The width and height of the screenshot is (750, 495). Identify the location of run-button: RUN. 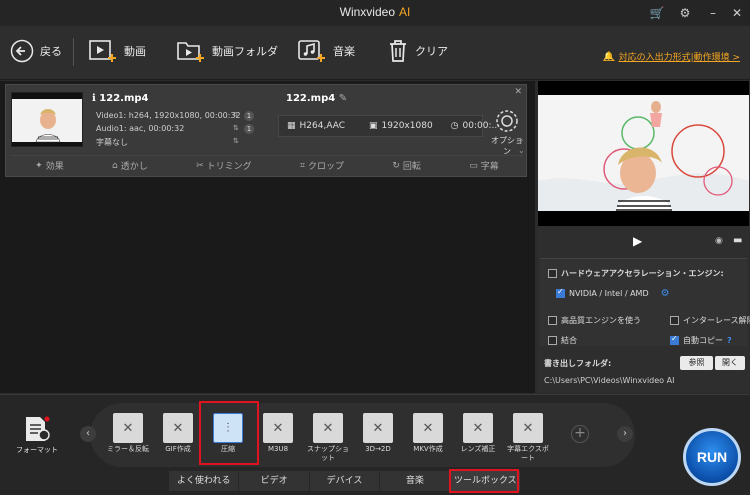
(712, 457).